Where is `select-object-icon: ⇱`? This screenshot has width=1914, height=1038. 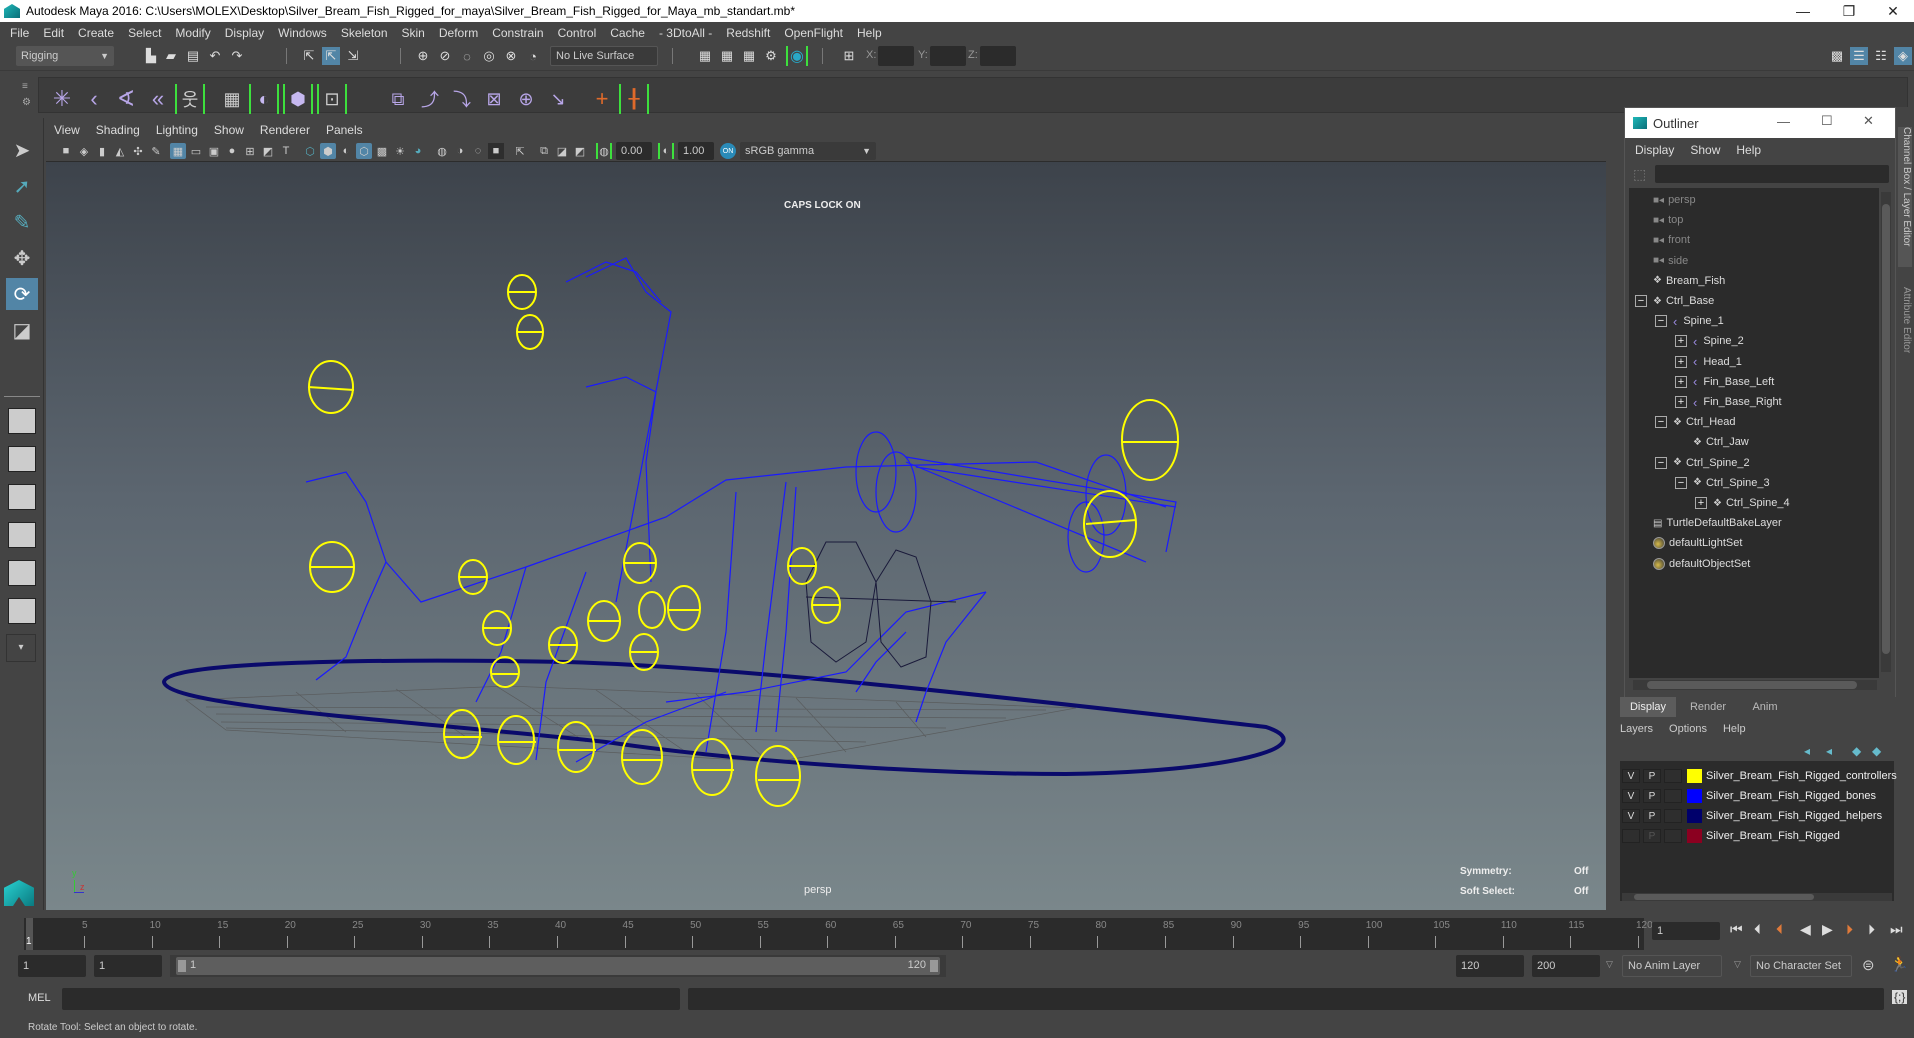
select-object-icon: ⇱ is located at coordinates (331, 56).